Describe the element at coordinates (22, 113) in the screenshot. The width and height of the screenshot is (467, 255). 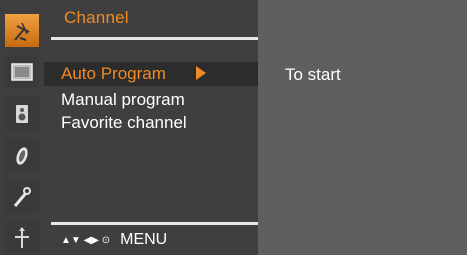
I see `speaker-icon` at that location.